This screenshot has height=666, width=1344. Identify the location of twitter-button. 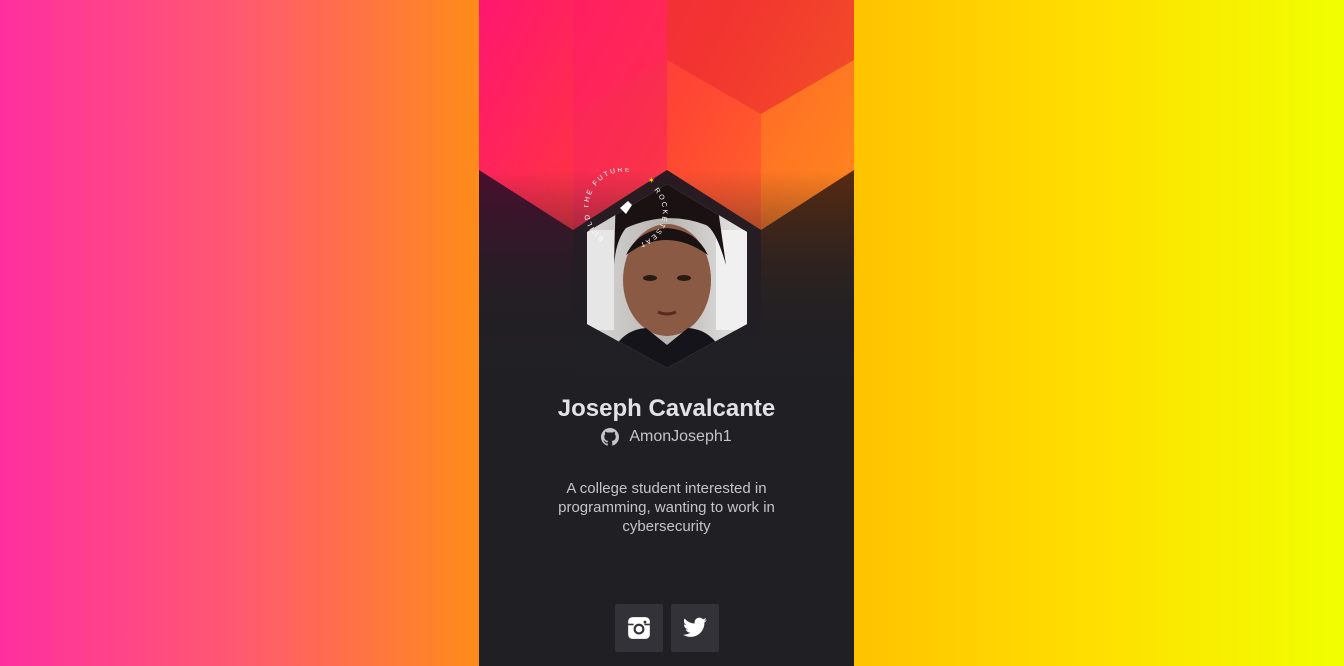
(694, 628).